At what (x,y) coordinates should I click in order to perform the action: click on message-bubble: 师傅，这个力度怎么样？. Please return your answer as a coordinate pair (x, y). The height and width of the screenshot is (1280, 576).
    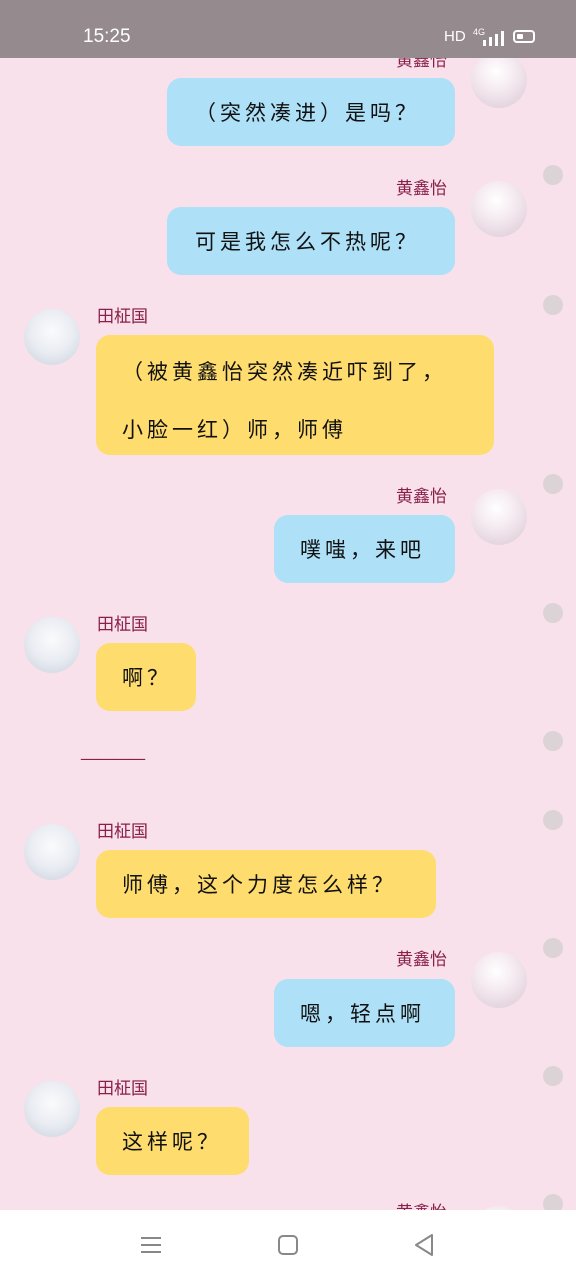
    Looking at the image, I should click on (266, 884).